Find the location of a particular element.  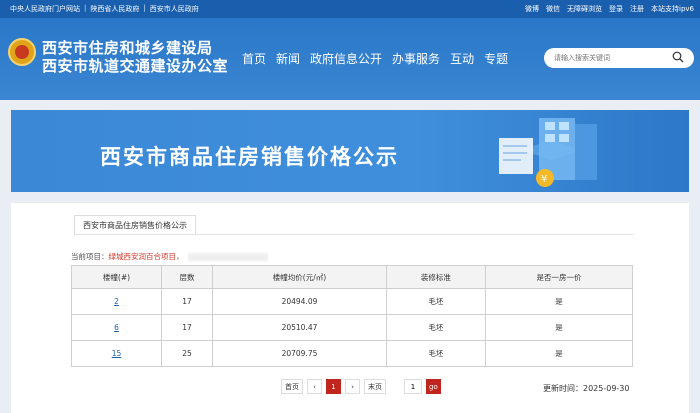

next-page-button: › is located at coordinates (352, 386).